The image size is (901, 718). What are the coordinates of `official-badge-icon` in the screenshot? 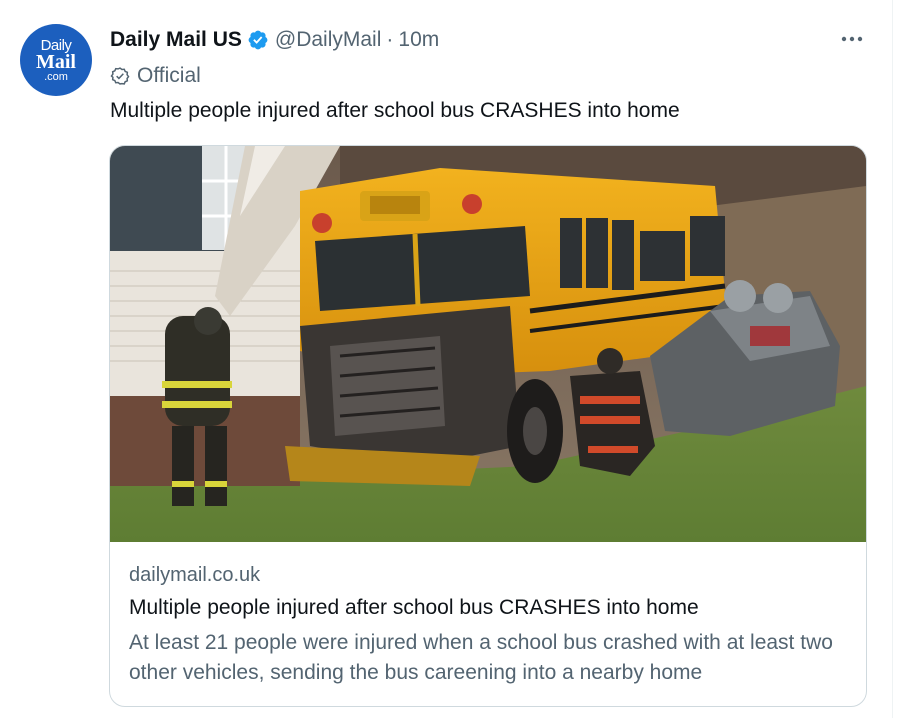 It's located at (120, 76).